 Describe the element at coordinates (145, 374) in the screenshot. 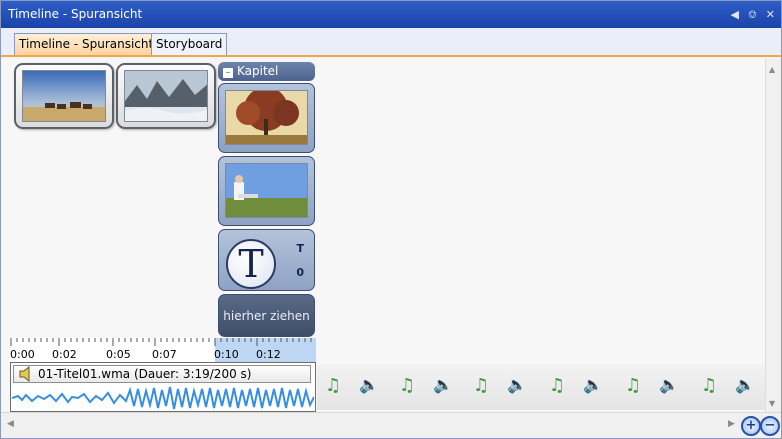

I see `audio-clip-label: 01-Titel01.wma (Dauer: 3:19/200 s)` at that location.